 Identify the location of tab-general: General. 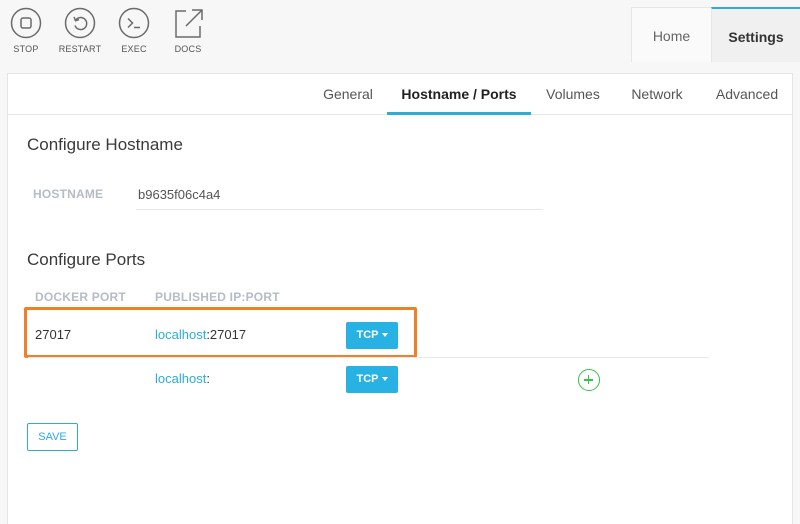
(348, 94).